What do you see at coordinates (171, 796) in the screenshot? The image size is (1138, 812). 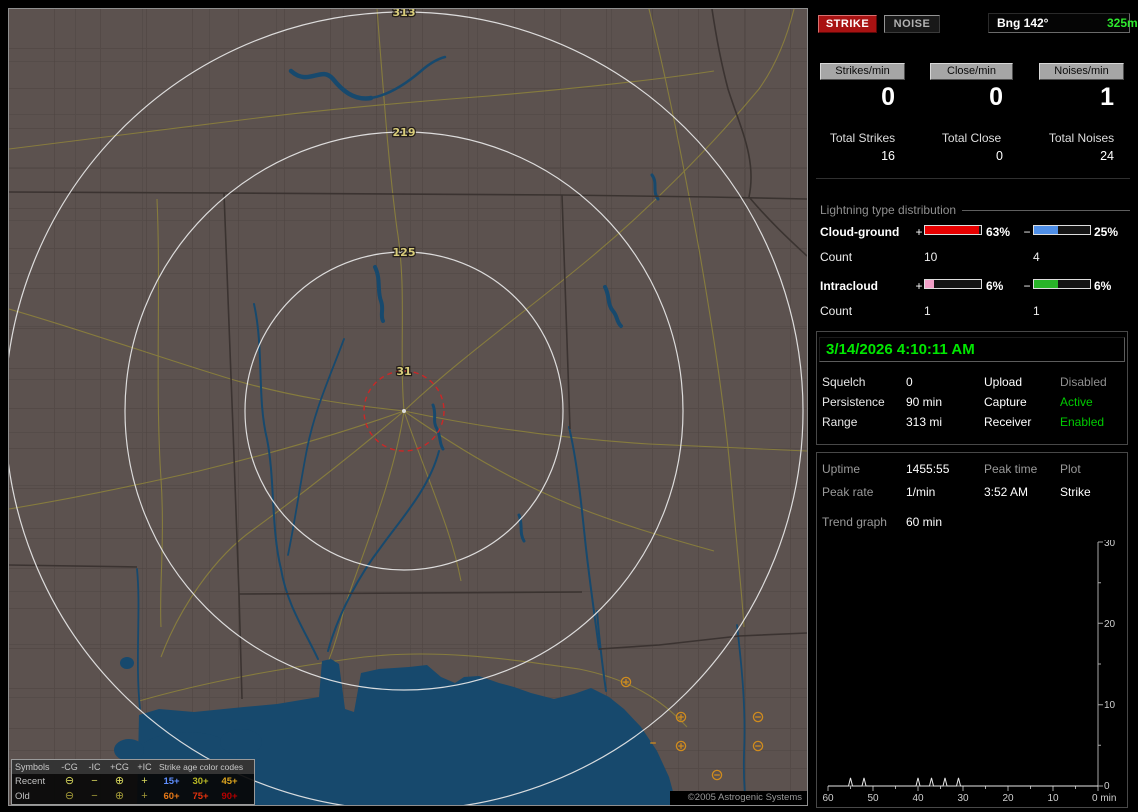 I see `age-60: 60+` at bounding box center [171, 796].